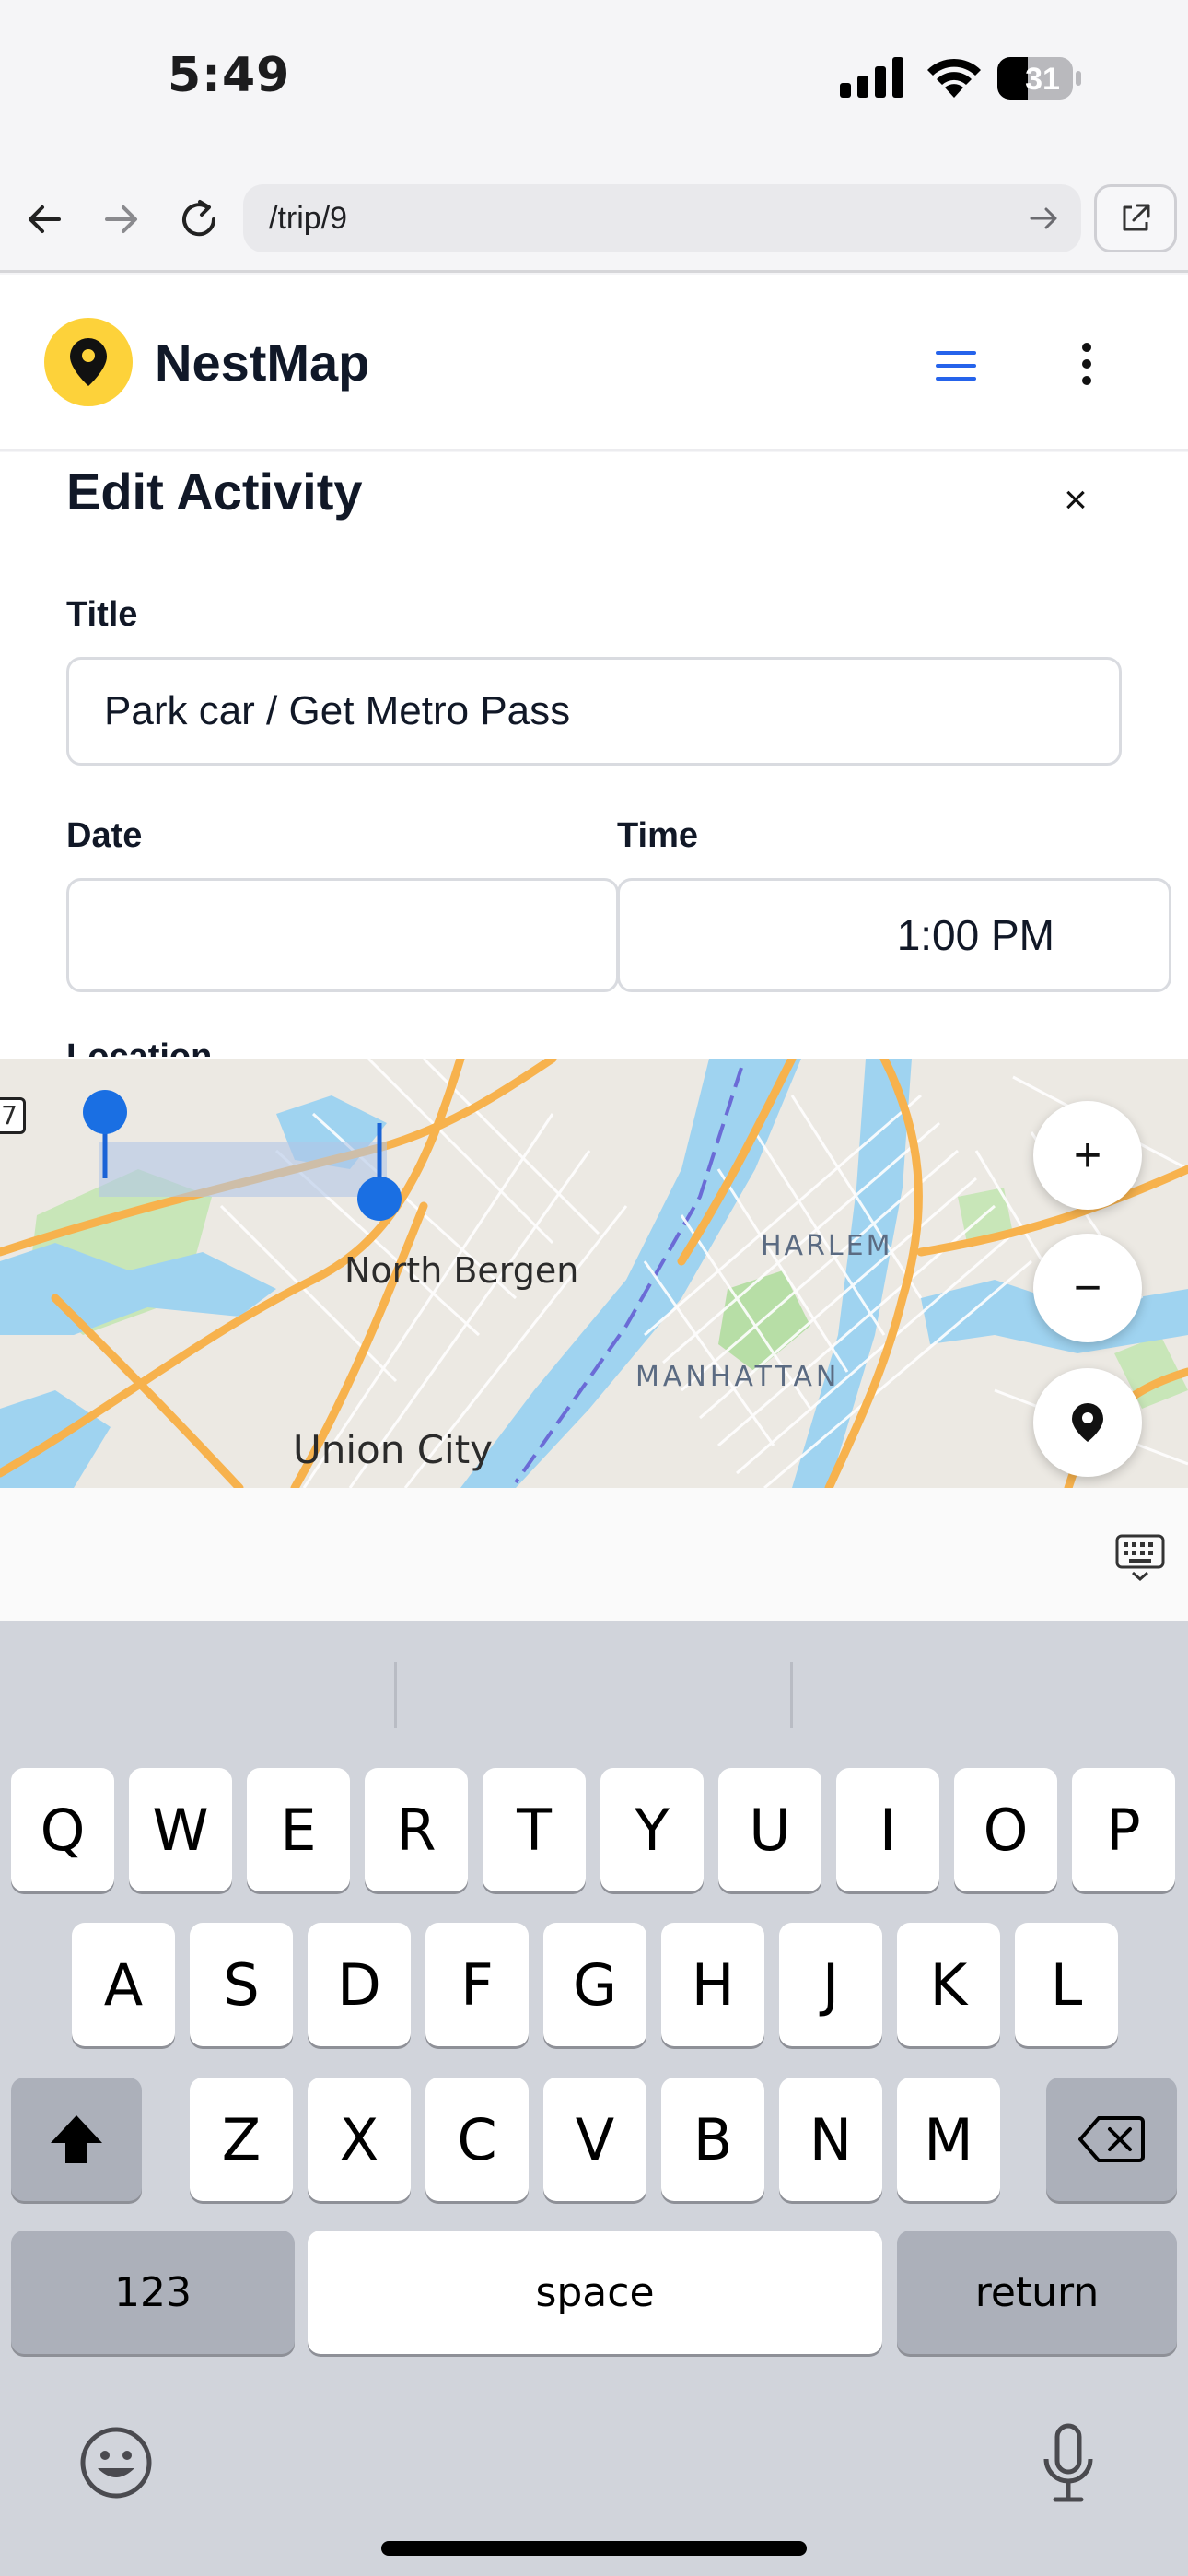 The width and height of the screenshot is (1188, 2576). Describe the element at coordinates (105, 835) in the screenshot. I see `date-label: Date` at that location.